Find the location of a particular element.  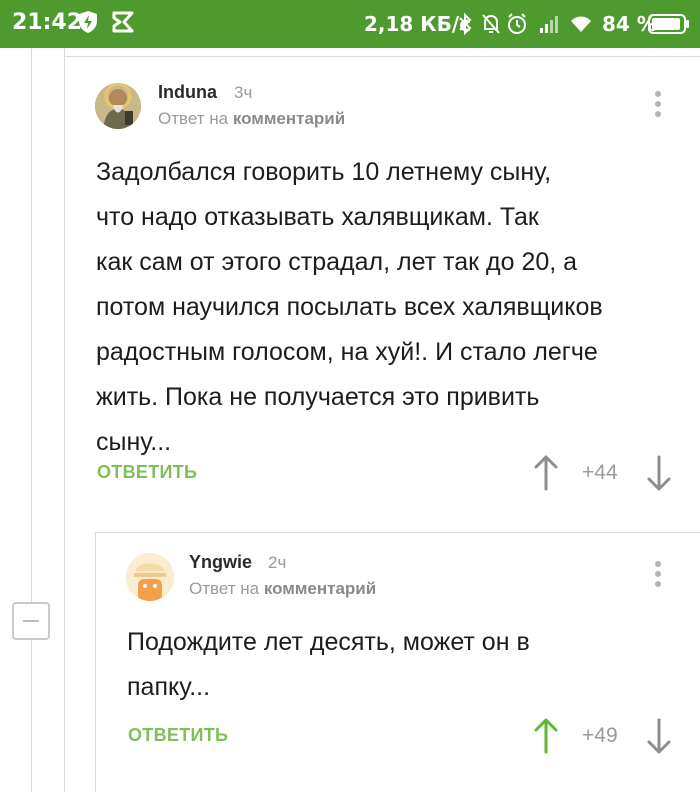

mute-bell-icon is located at coordinates (491, 24).